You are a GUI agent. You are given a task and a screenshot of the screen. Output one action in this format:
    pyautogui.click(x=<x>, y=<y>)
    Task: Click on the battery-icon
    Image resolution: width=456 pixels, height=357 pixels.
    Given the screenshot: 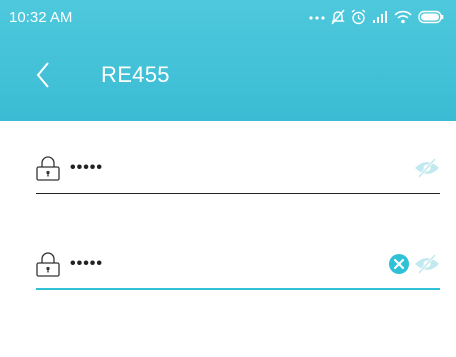 What is the action you would take?
    pyautogui.click(x=431, y=17)
    